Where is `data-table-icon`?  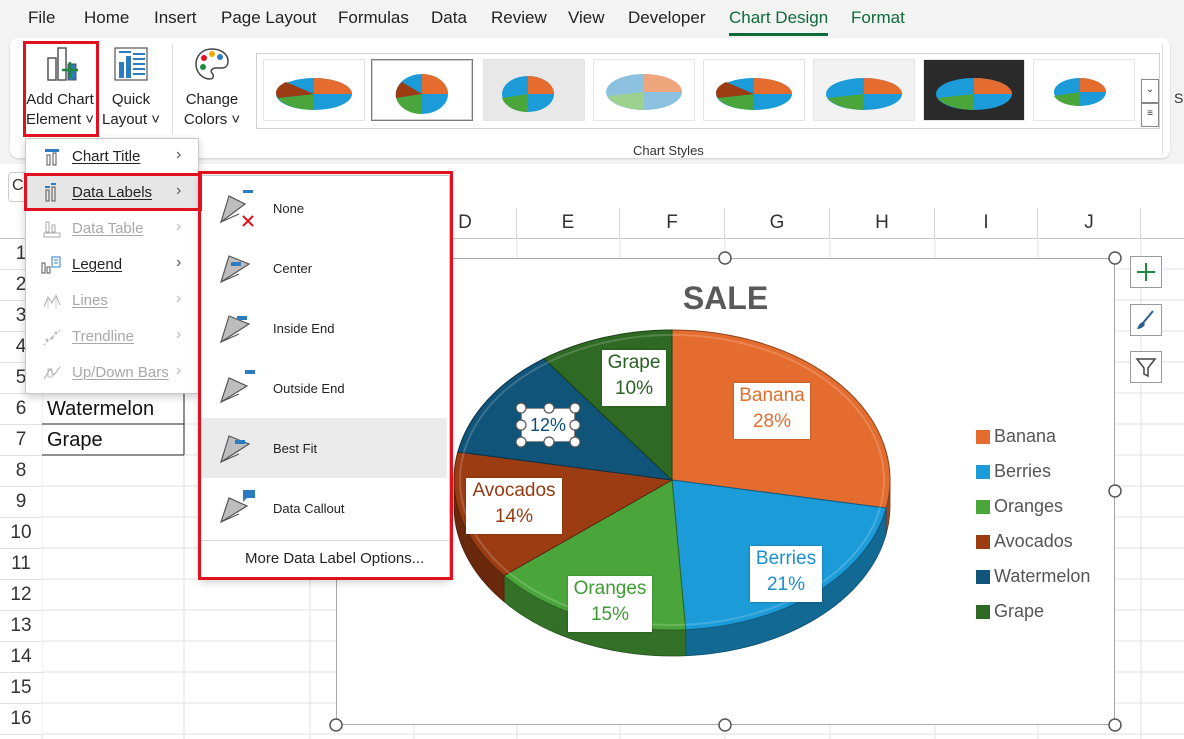 data-table-icon is located at coordinates (52, 229).